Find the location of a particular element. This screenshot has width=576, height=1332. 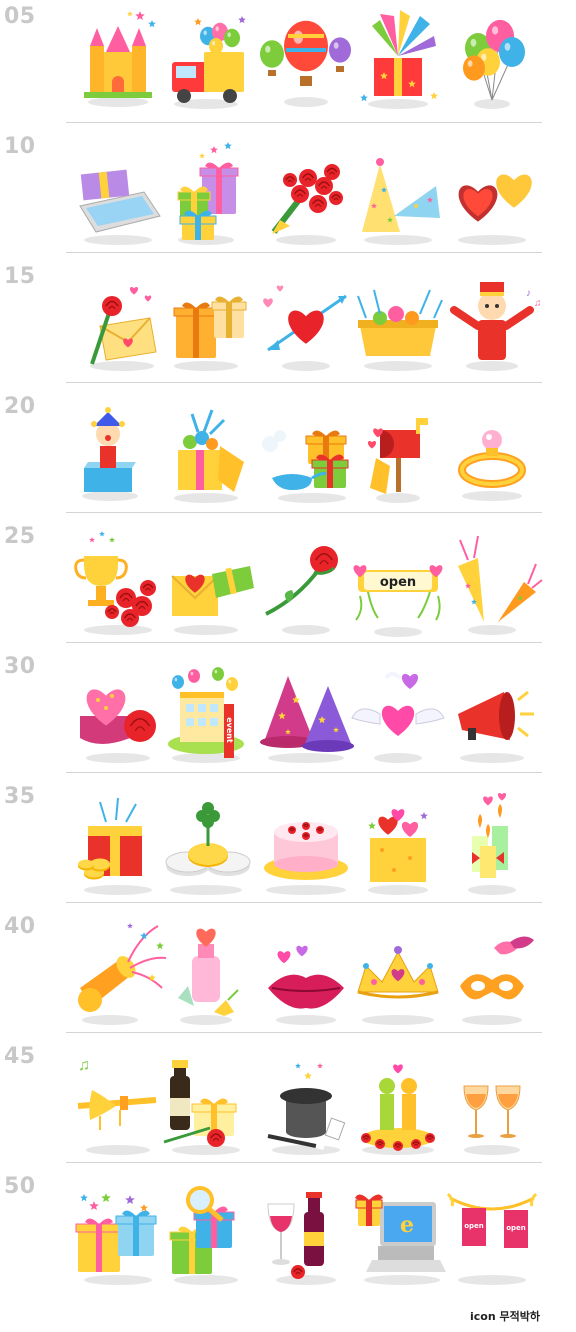

candles-icon is located at coordinates (492, 841).